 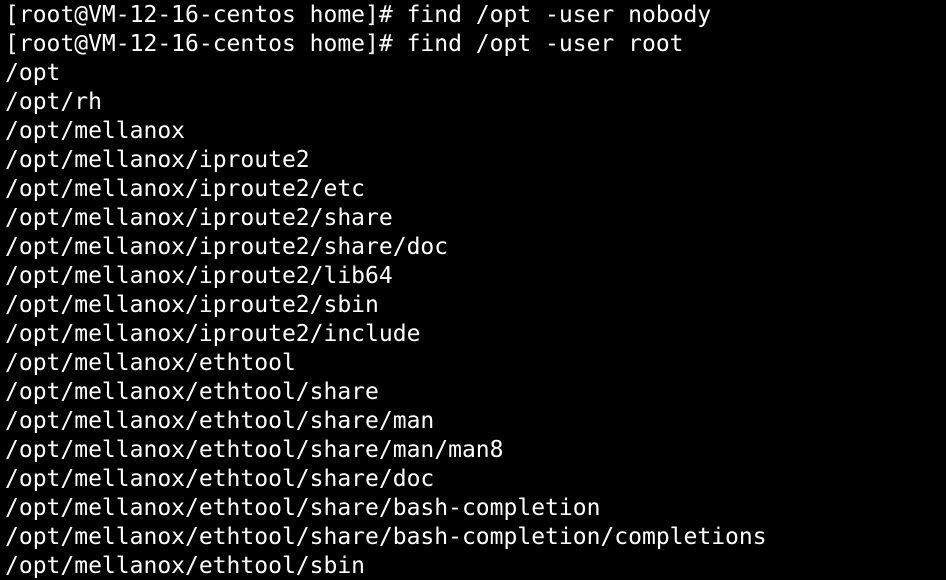 What do you see at coordinates (220, 421) in the screenshot?
I see `output-line: /opt/mellanox/ethtool/share/man` at bounding box center [220, 421].